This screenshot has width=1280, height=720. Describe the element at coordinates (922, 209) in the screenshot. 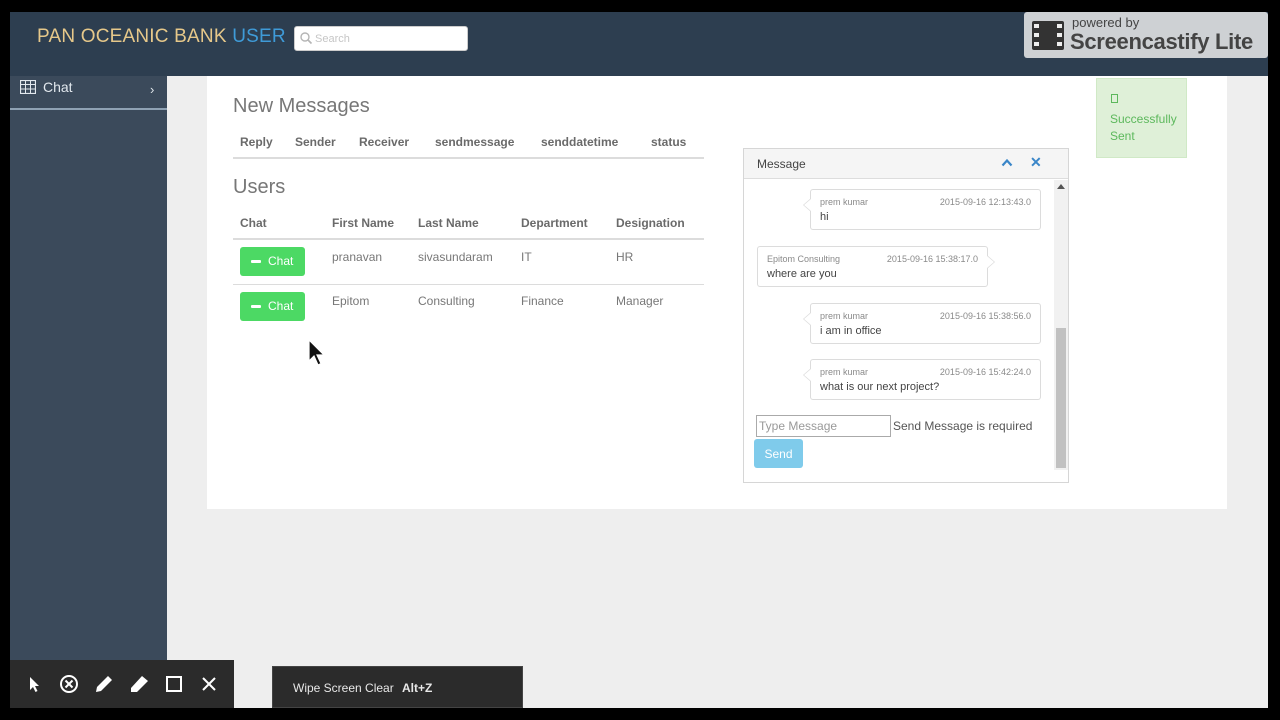

I see `chat-message: prem kumar 2015-09-16 12:13:43.0 hi` at that location.